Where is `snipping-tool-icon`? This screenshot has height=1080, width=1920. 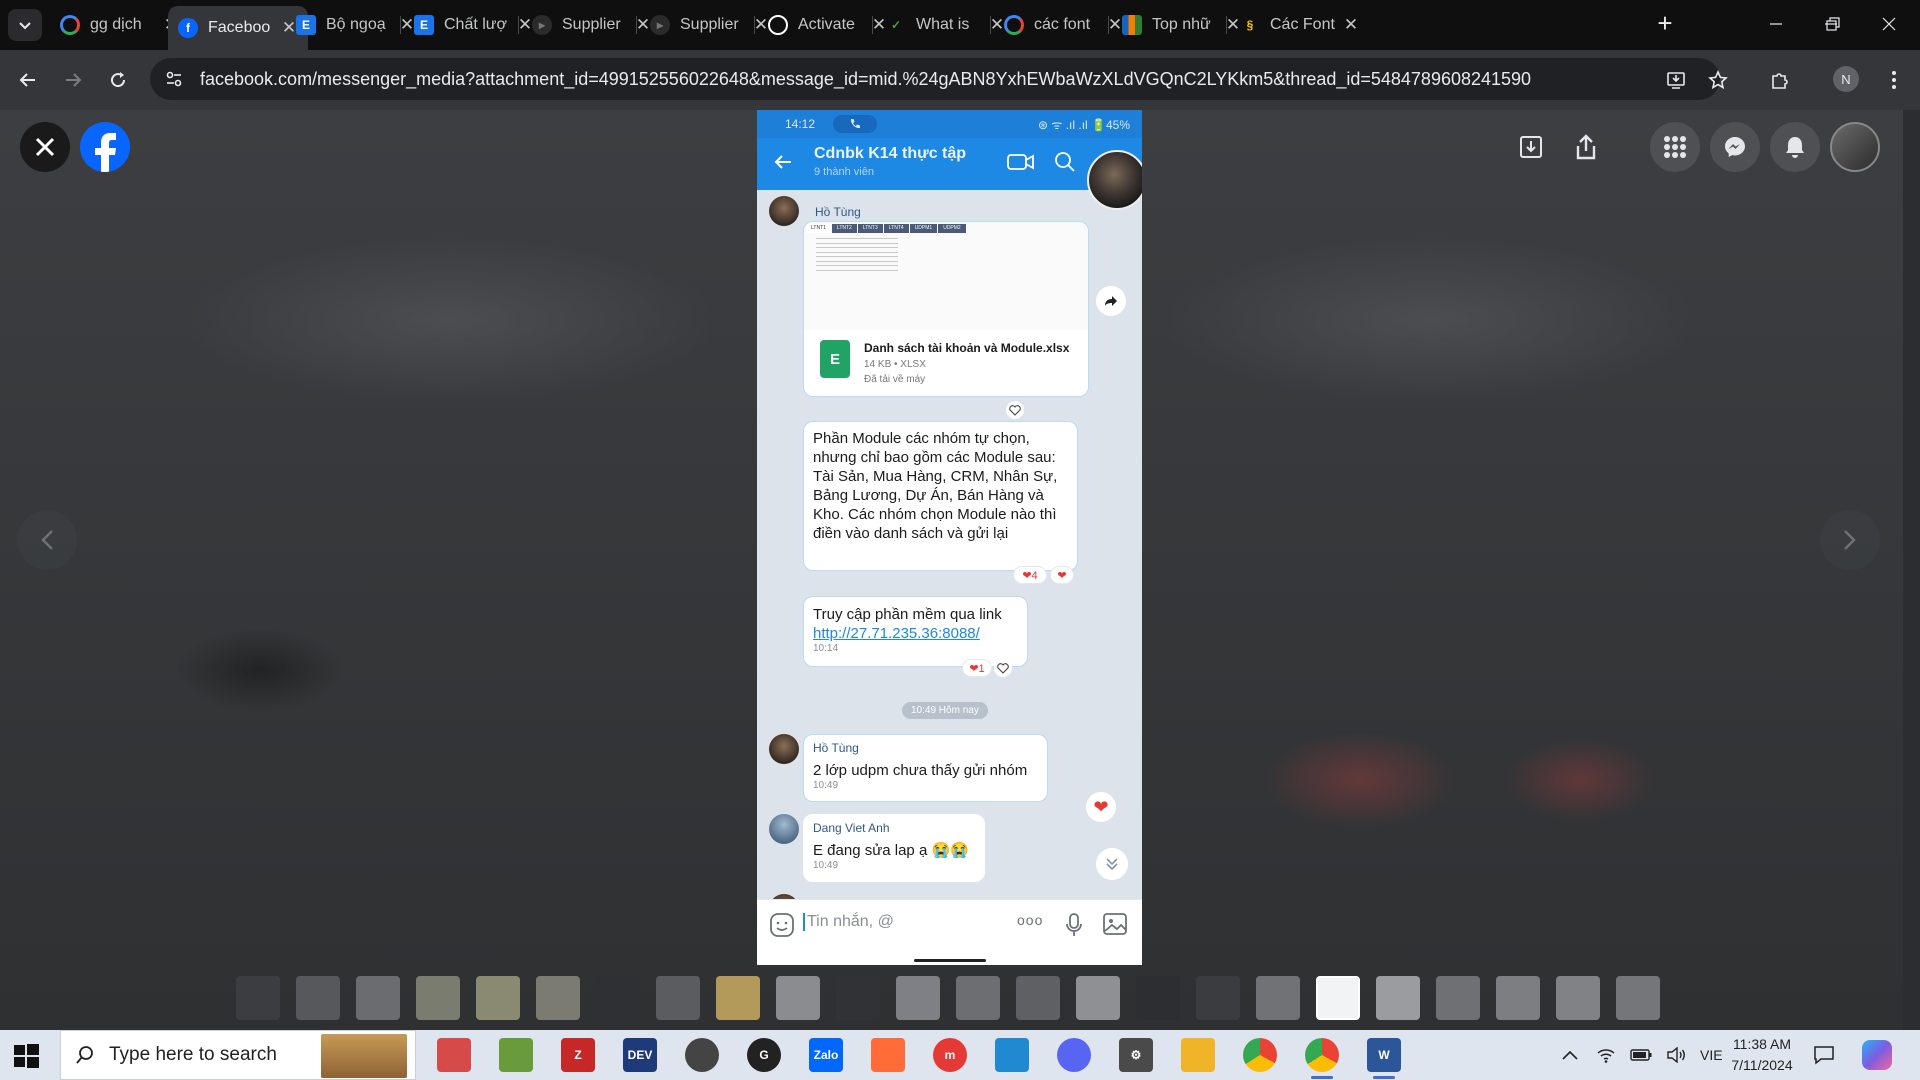
snipping-tool-icon is located at coordinates (454, 1055).